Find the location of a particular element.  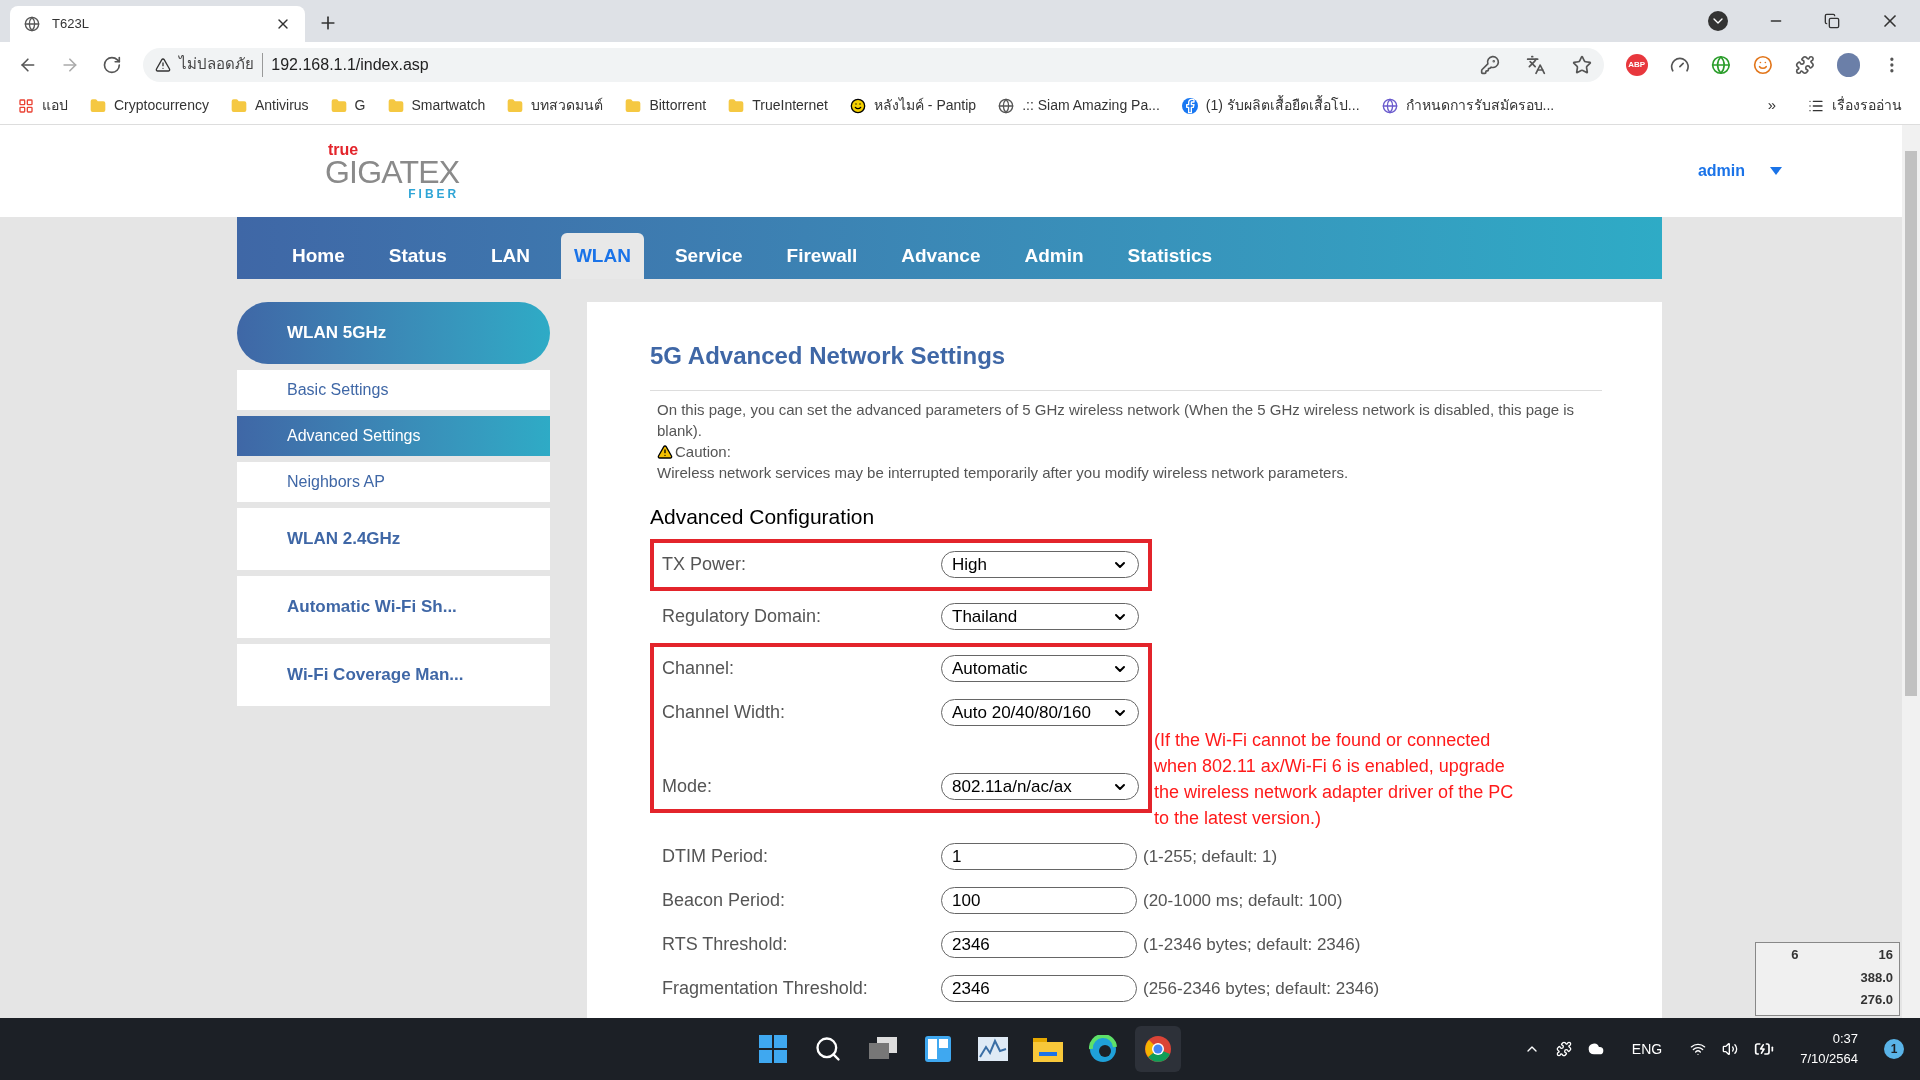

nav-tab: LAN is located at coordinates (510, 256).